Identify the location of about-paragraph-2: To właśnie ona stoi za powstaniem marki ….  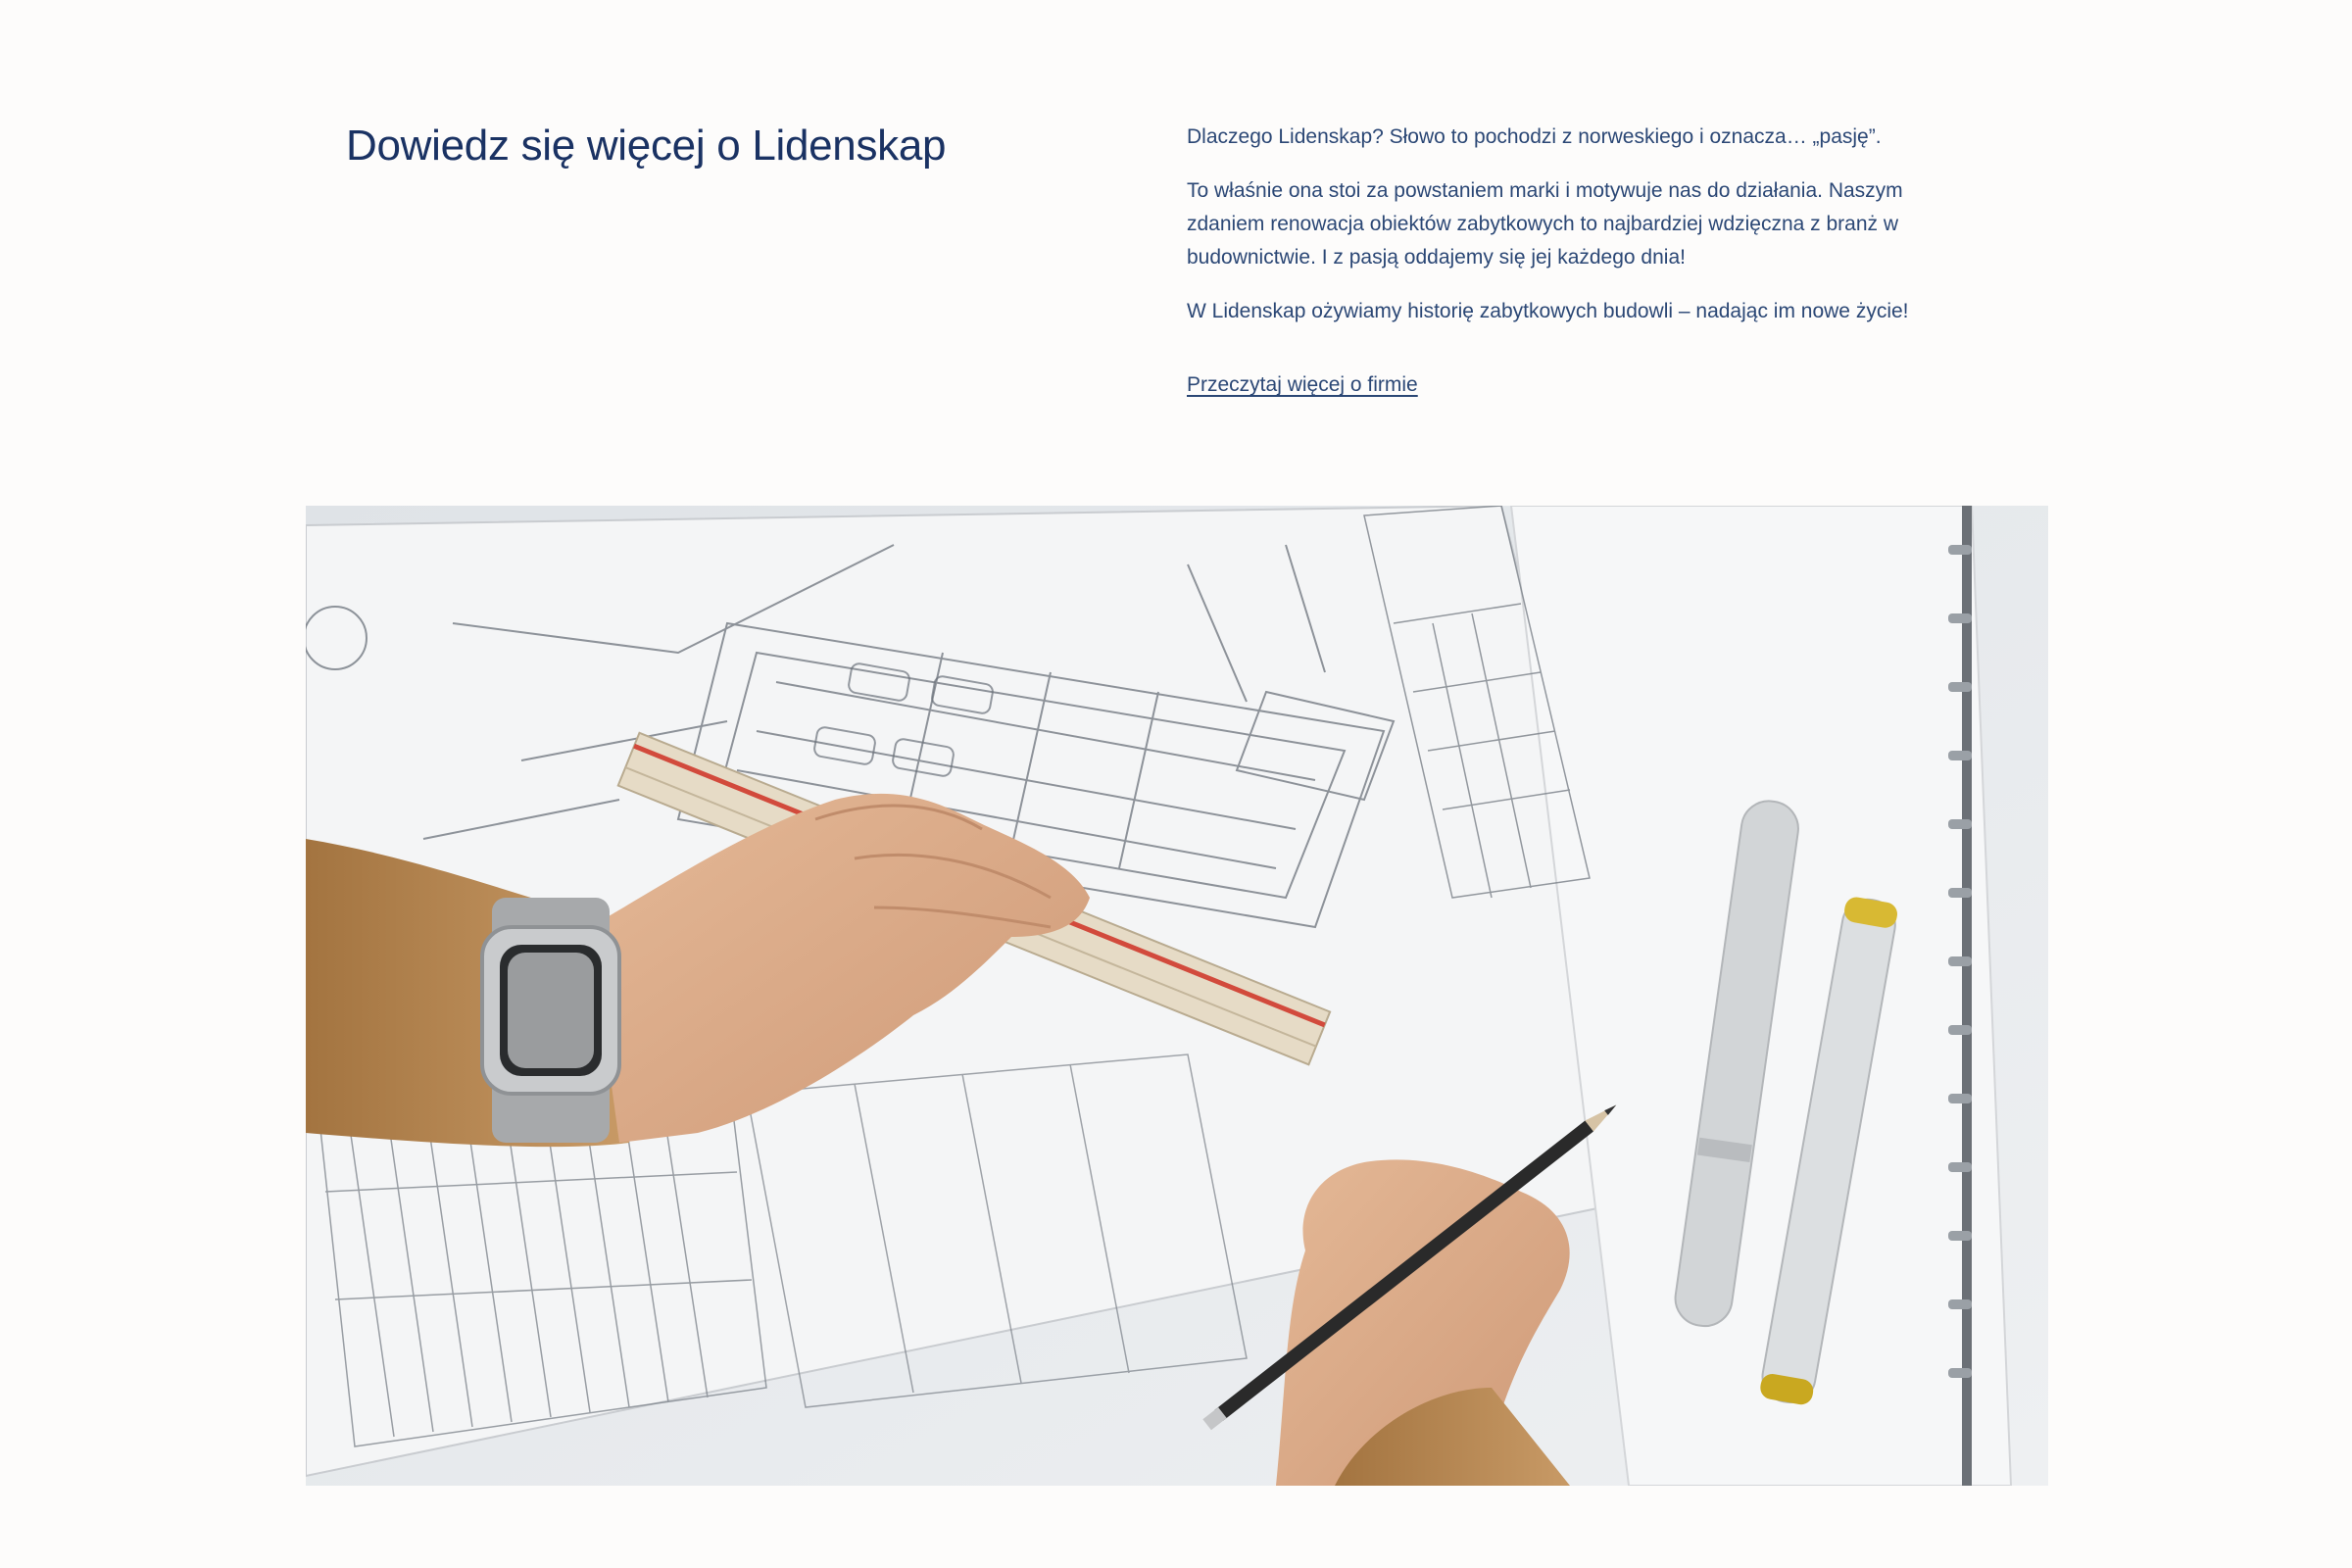
(1545, 224).